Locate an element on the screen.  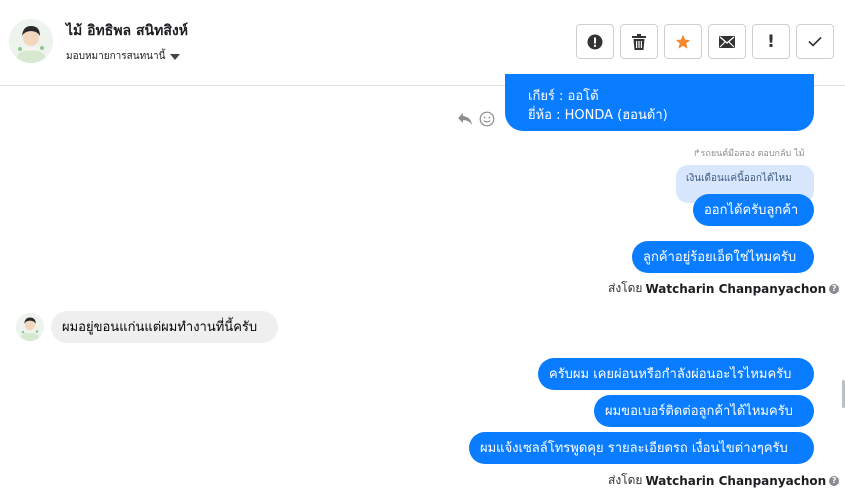
caret-down-icon is located at coordinates (175, 57).